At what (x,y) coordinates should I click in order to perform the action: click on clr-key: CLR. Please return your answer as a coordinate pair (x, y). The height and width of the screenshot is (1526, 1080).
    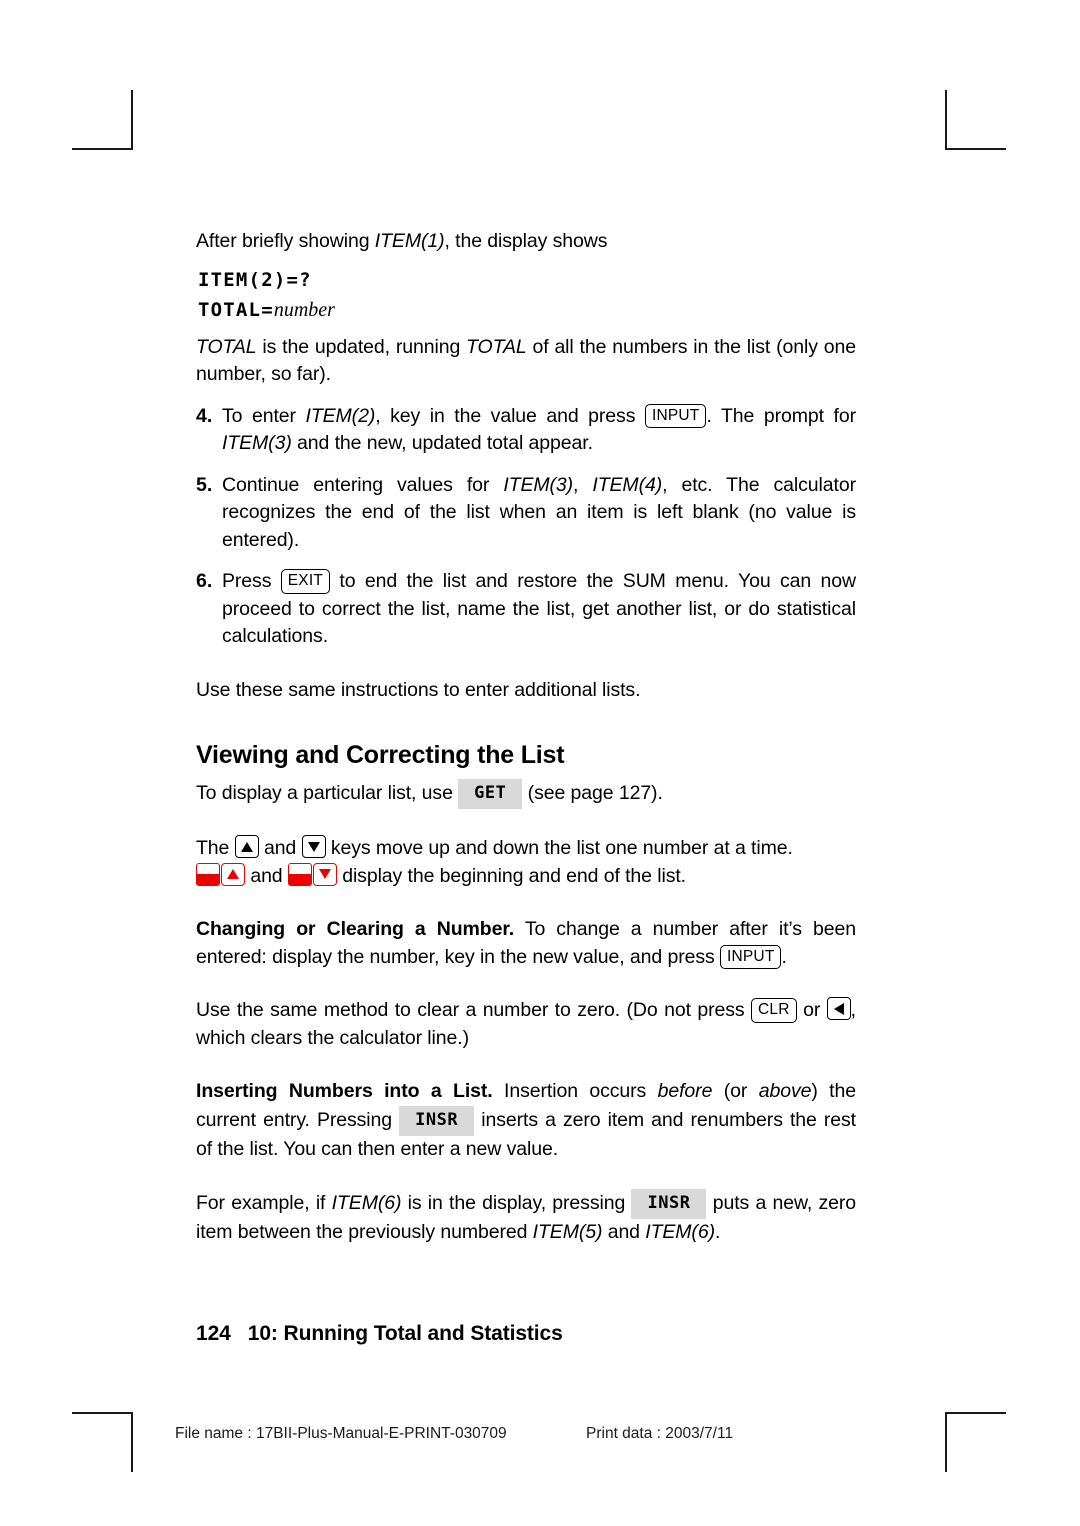
    Looking at the image, I should click on (774, 1010).